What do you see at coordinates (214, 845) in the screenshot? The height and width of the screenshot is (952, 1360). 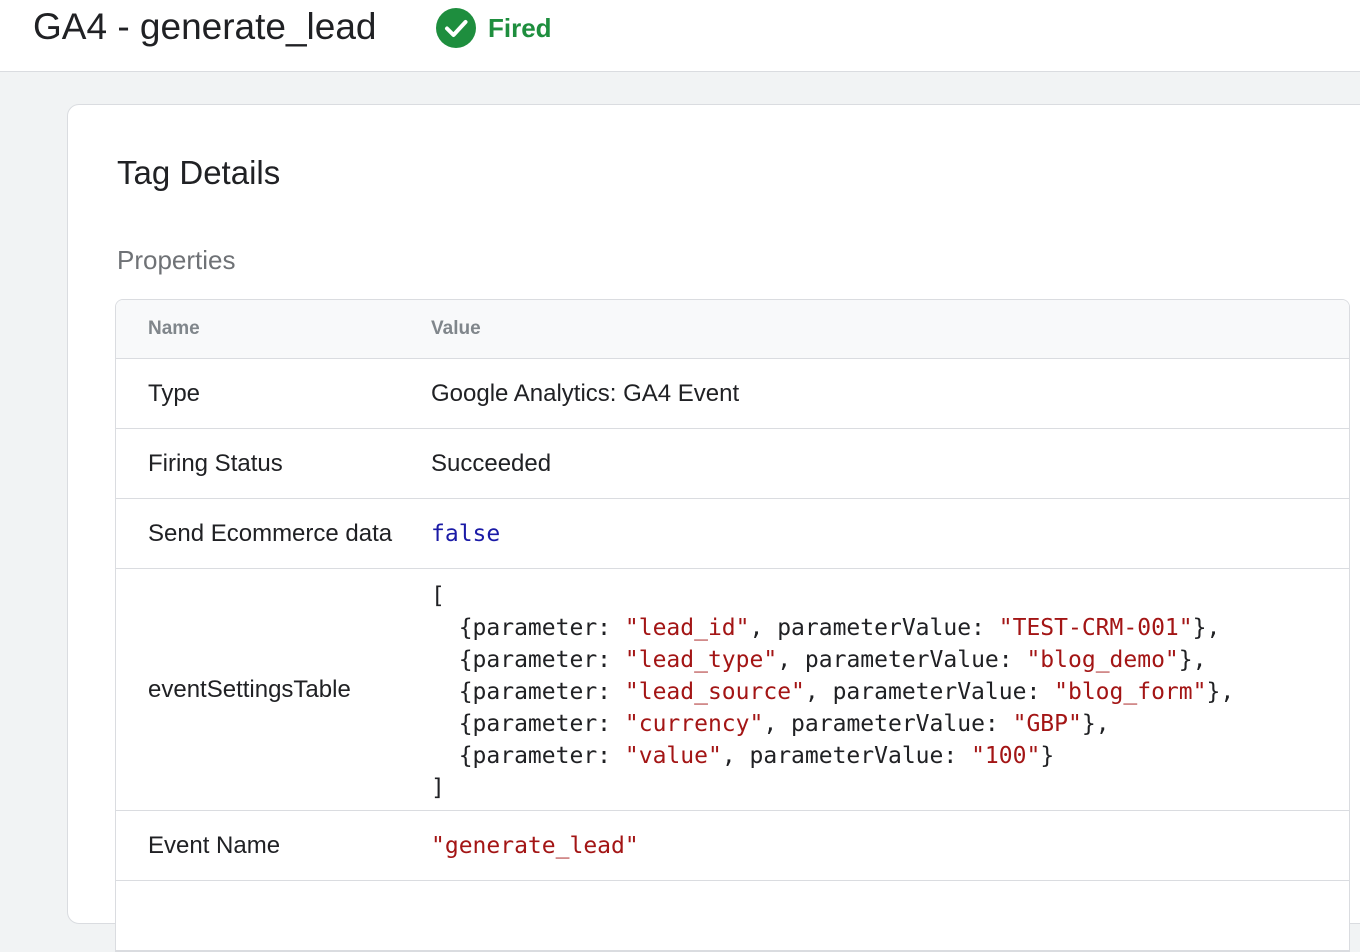 I see `property-name: Event Name` at bounding box center [214, 845].